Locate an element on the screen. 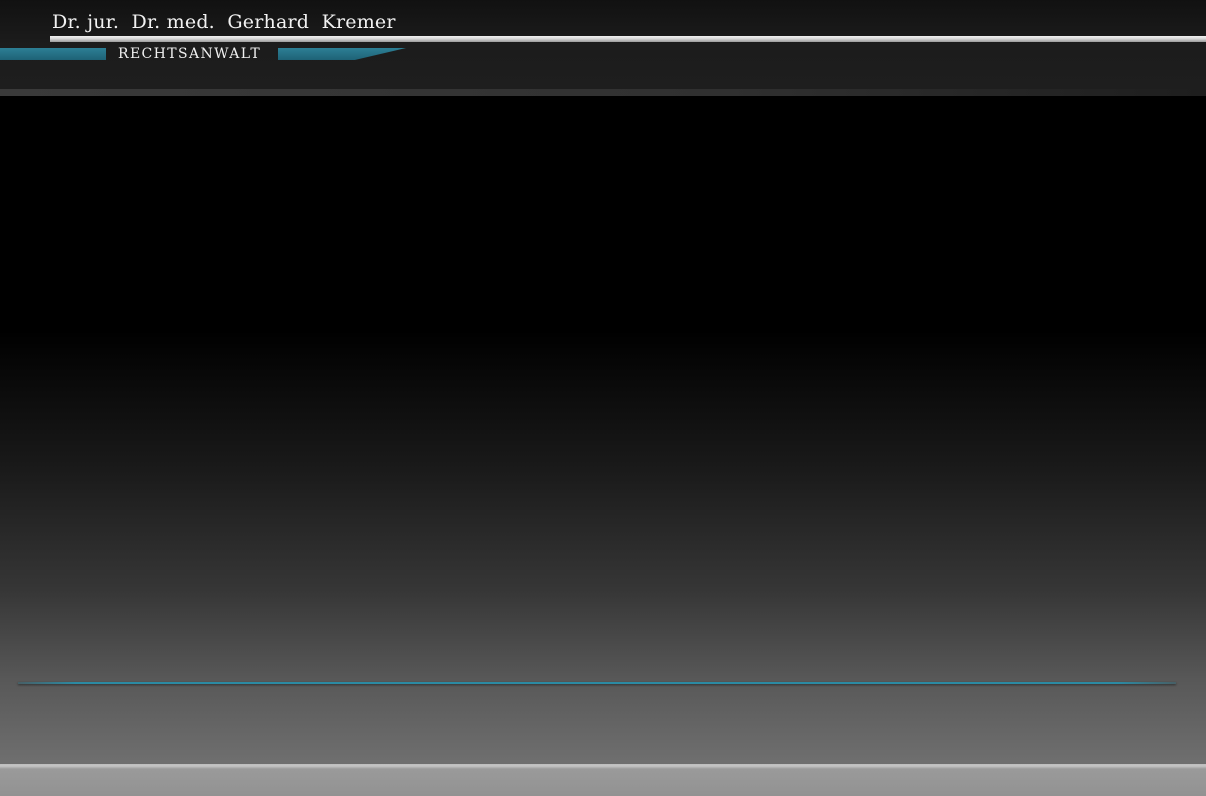 The width and height of the screenshot is (1206, 796). header-teal-bar-right is located at coordinates (342, 54).